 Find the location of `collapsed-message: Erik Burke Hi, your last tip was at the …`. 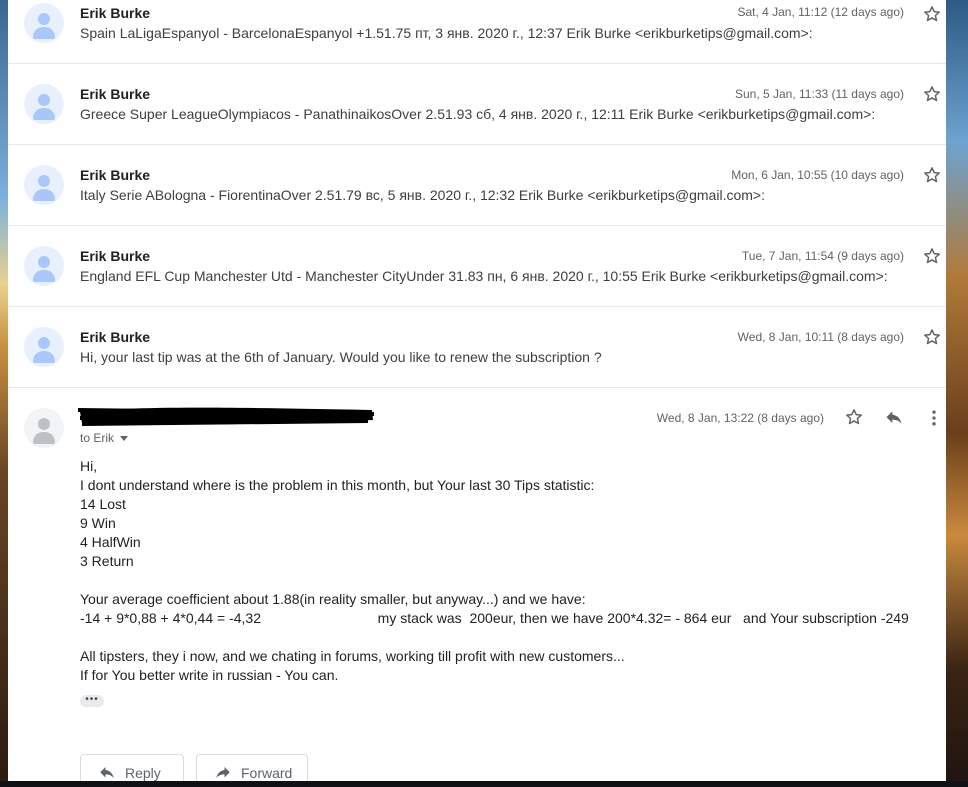

collapsed-message: Erik Burke Hi, your last tip was at the … is located at coordinates (477, 347).